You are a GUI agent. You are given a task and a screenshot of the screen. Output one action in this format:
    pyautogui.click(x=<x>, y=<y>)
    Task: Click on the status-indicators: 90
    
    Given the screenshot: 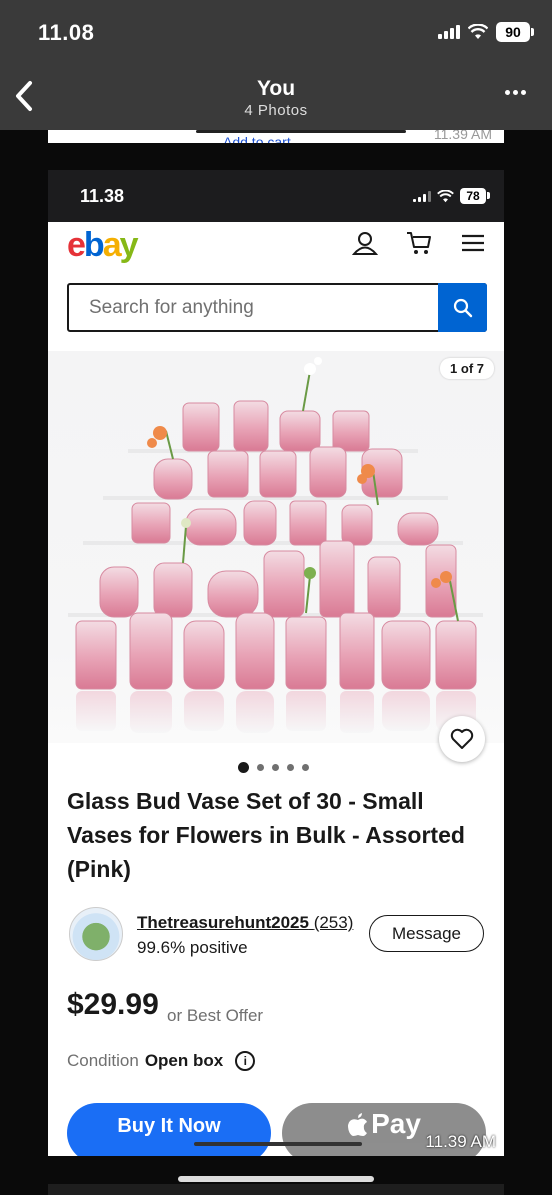 What is the action you would take?
    pyautogui.click(x=486, y=32)
    